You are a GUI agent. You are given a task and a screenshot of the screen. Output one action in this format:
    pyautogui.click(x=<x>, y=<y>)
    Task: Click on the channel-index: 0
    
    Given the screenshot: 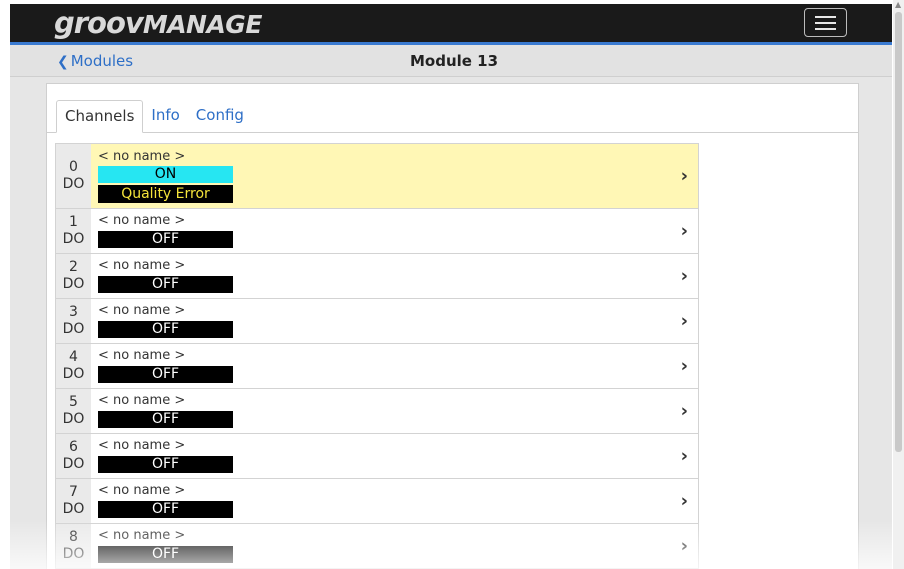 What is the action you would take?
    pyautogui.click(x=73, y=167)
    